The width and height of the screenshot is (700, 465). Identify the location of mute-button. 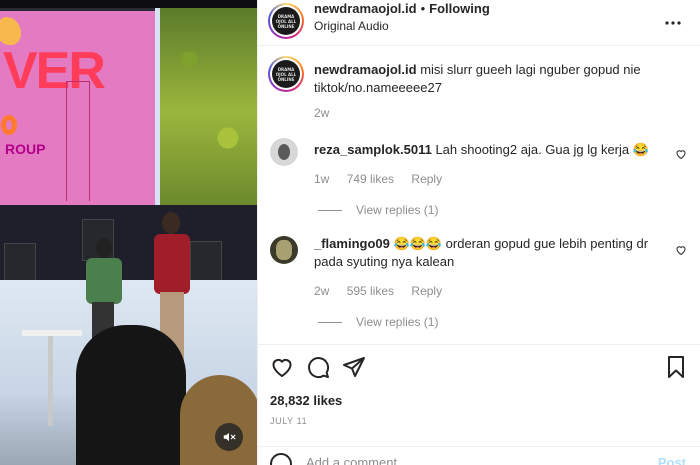
(229, 437).